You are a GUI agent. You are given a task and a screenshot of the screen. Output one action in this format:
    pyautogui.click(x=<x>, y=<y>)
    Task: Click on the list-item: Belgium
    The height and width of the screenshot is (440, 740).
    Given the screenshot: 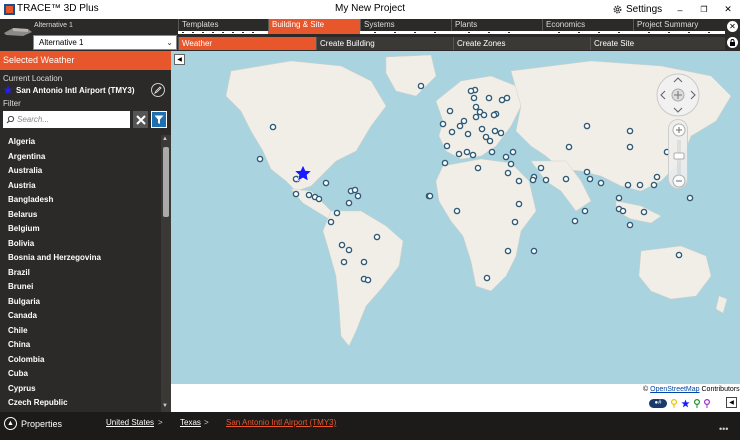 What is the action you would take?
    pyautogui.click(x=80, y=229)
    